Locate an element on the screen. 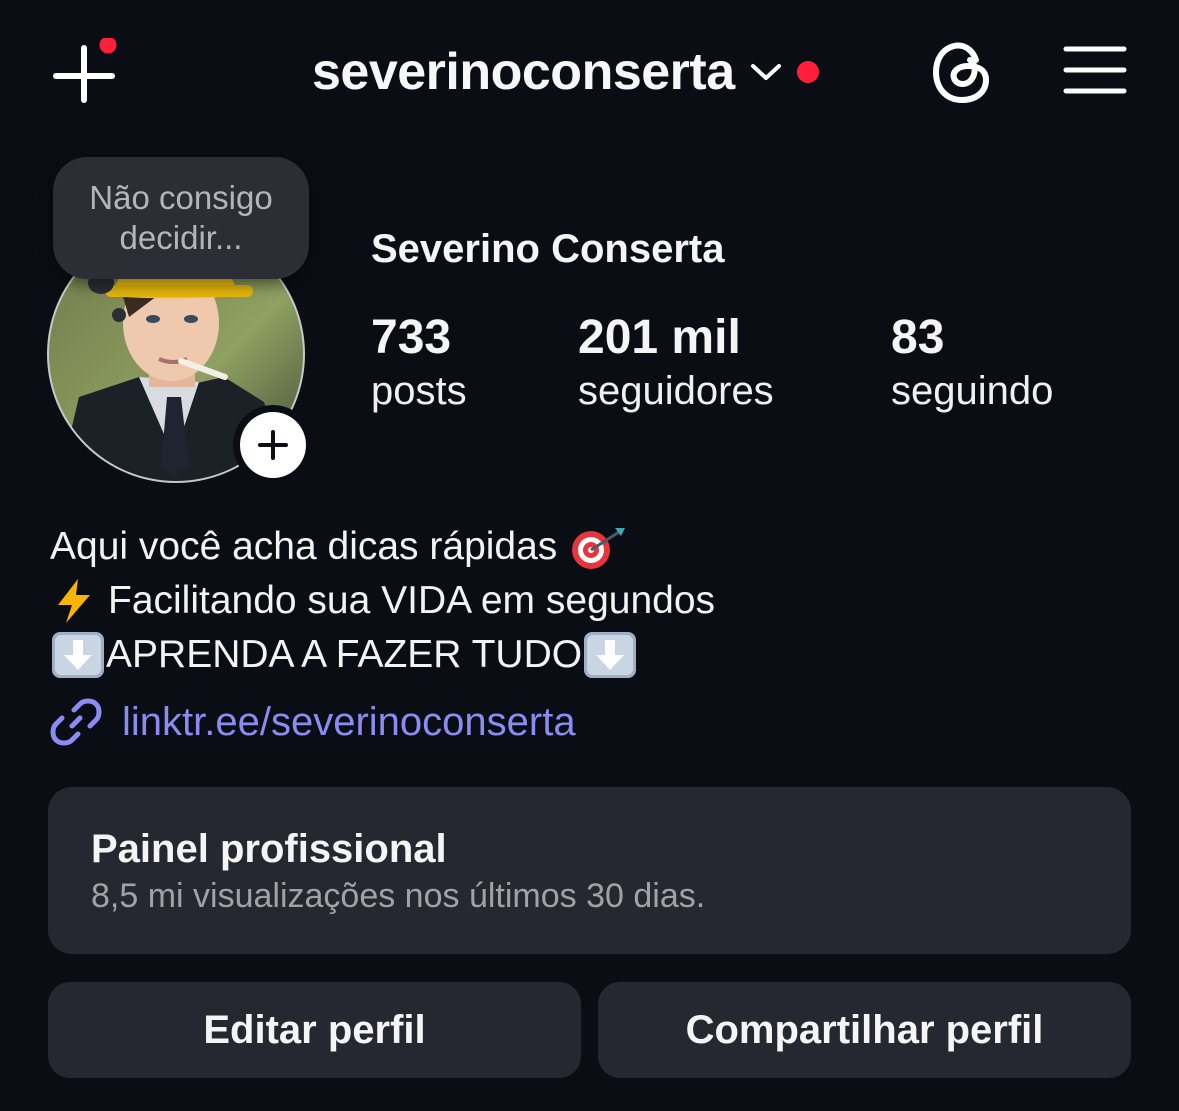 The width and height of the screenshot is (1179, 1111). threads-button is located at coordinates (962, 72).